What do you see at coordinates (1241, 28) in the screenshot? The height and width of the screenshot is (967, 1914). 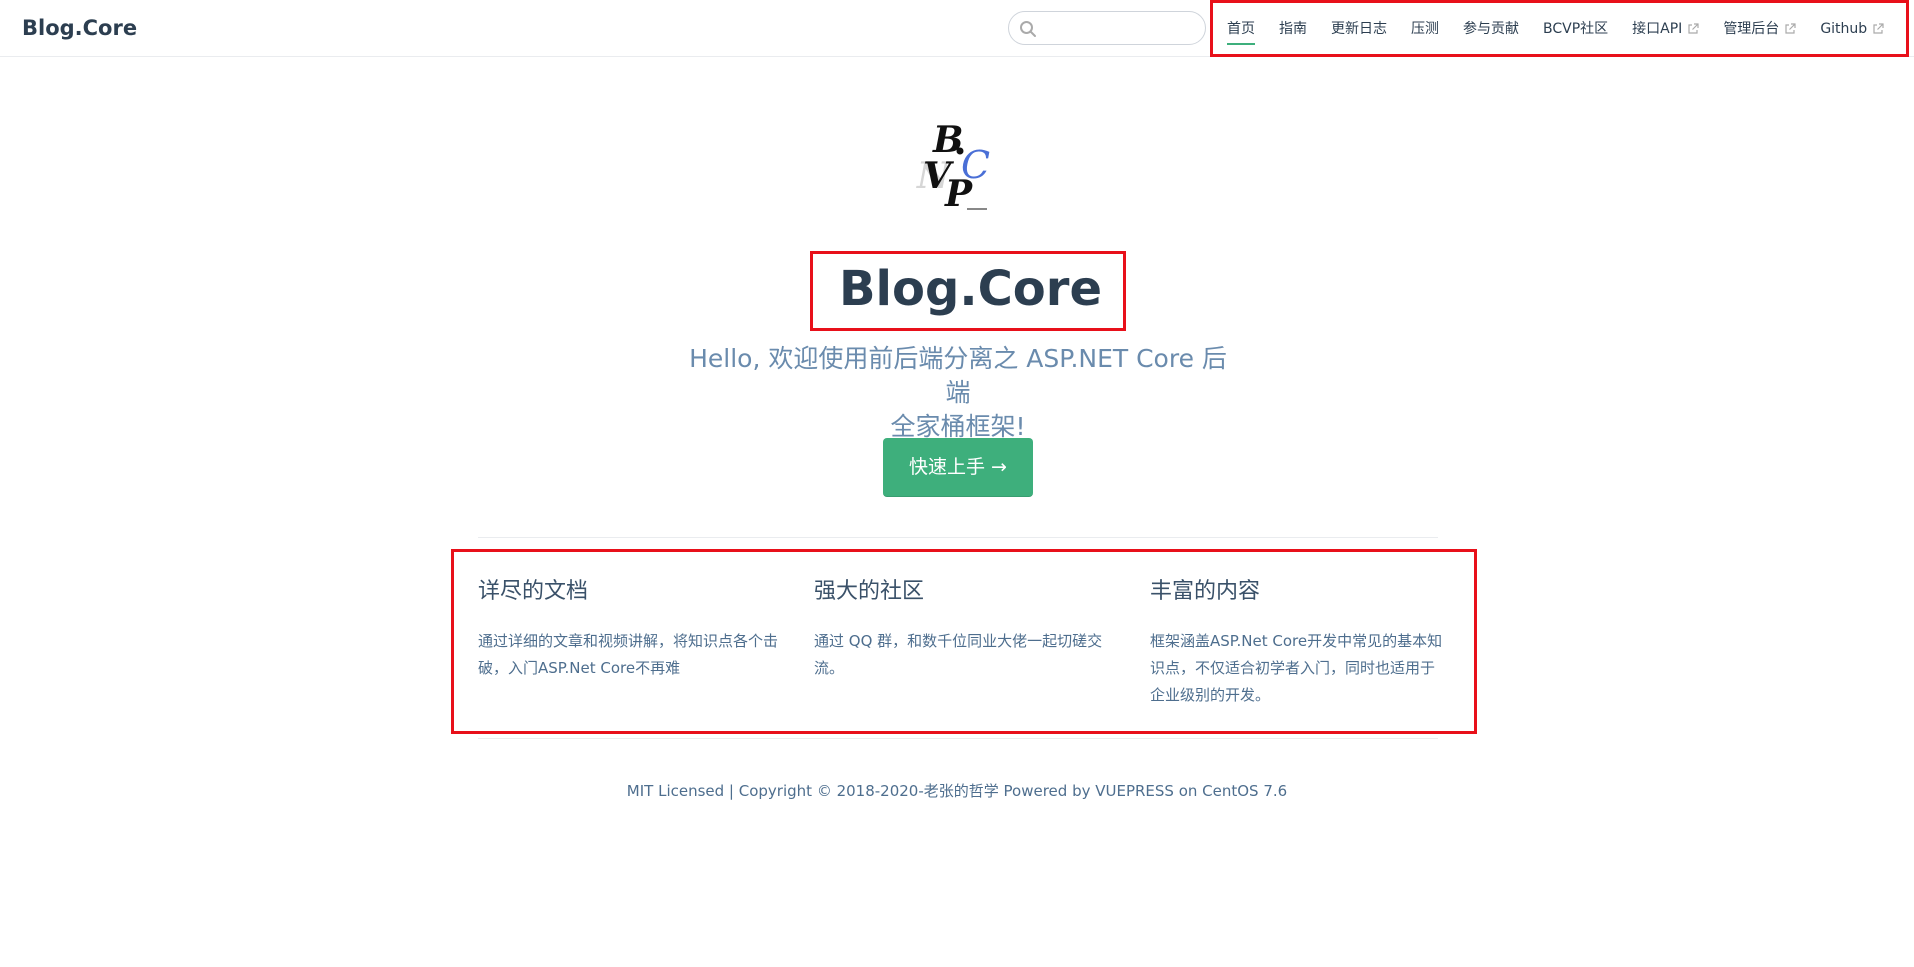 I see `nav-item-label: 首页` at bounding box center [1241, 28].